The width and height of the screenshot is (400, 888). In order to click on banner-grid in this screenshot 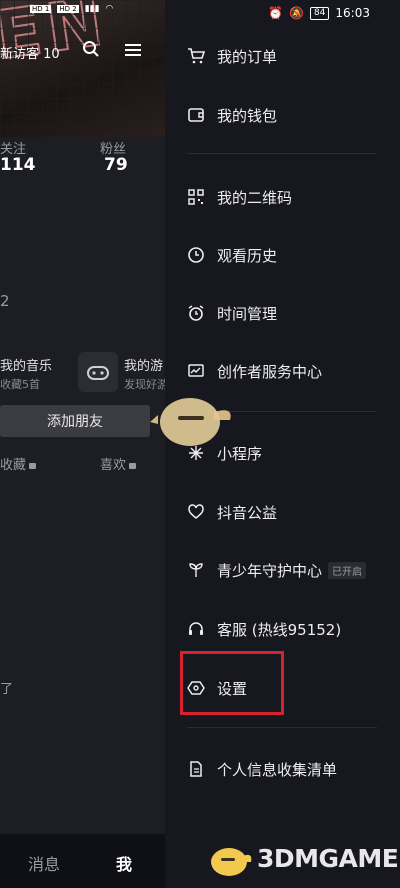, I will do `click(82, 68)`.